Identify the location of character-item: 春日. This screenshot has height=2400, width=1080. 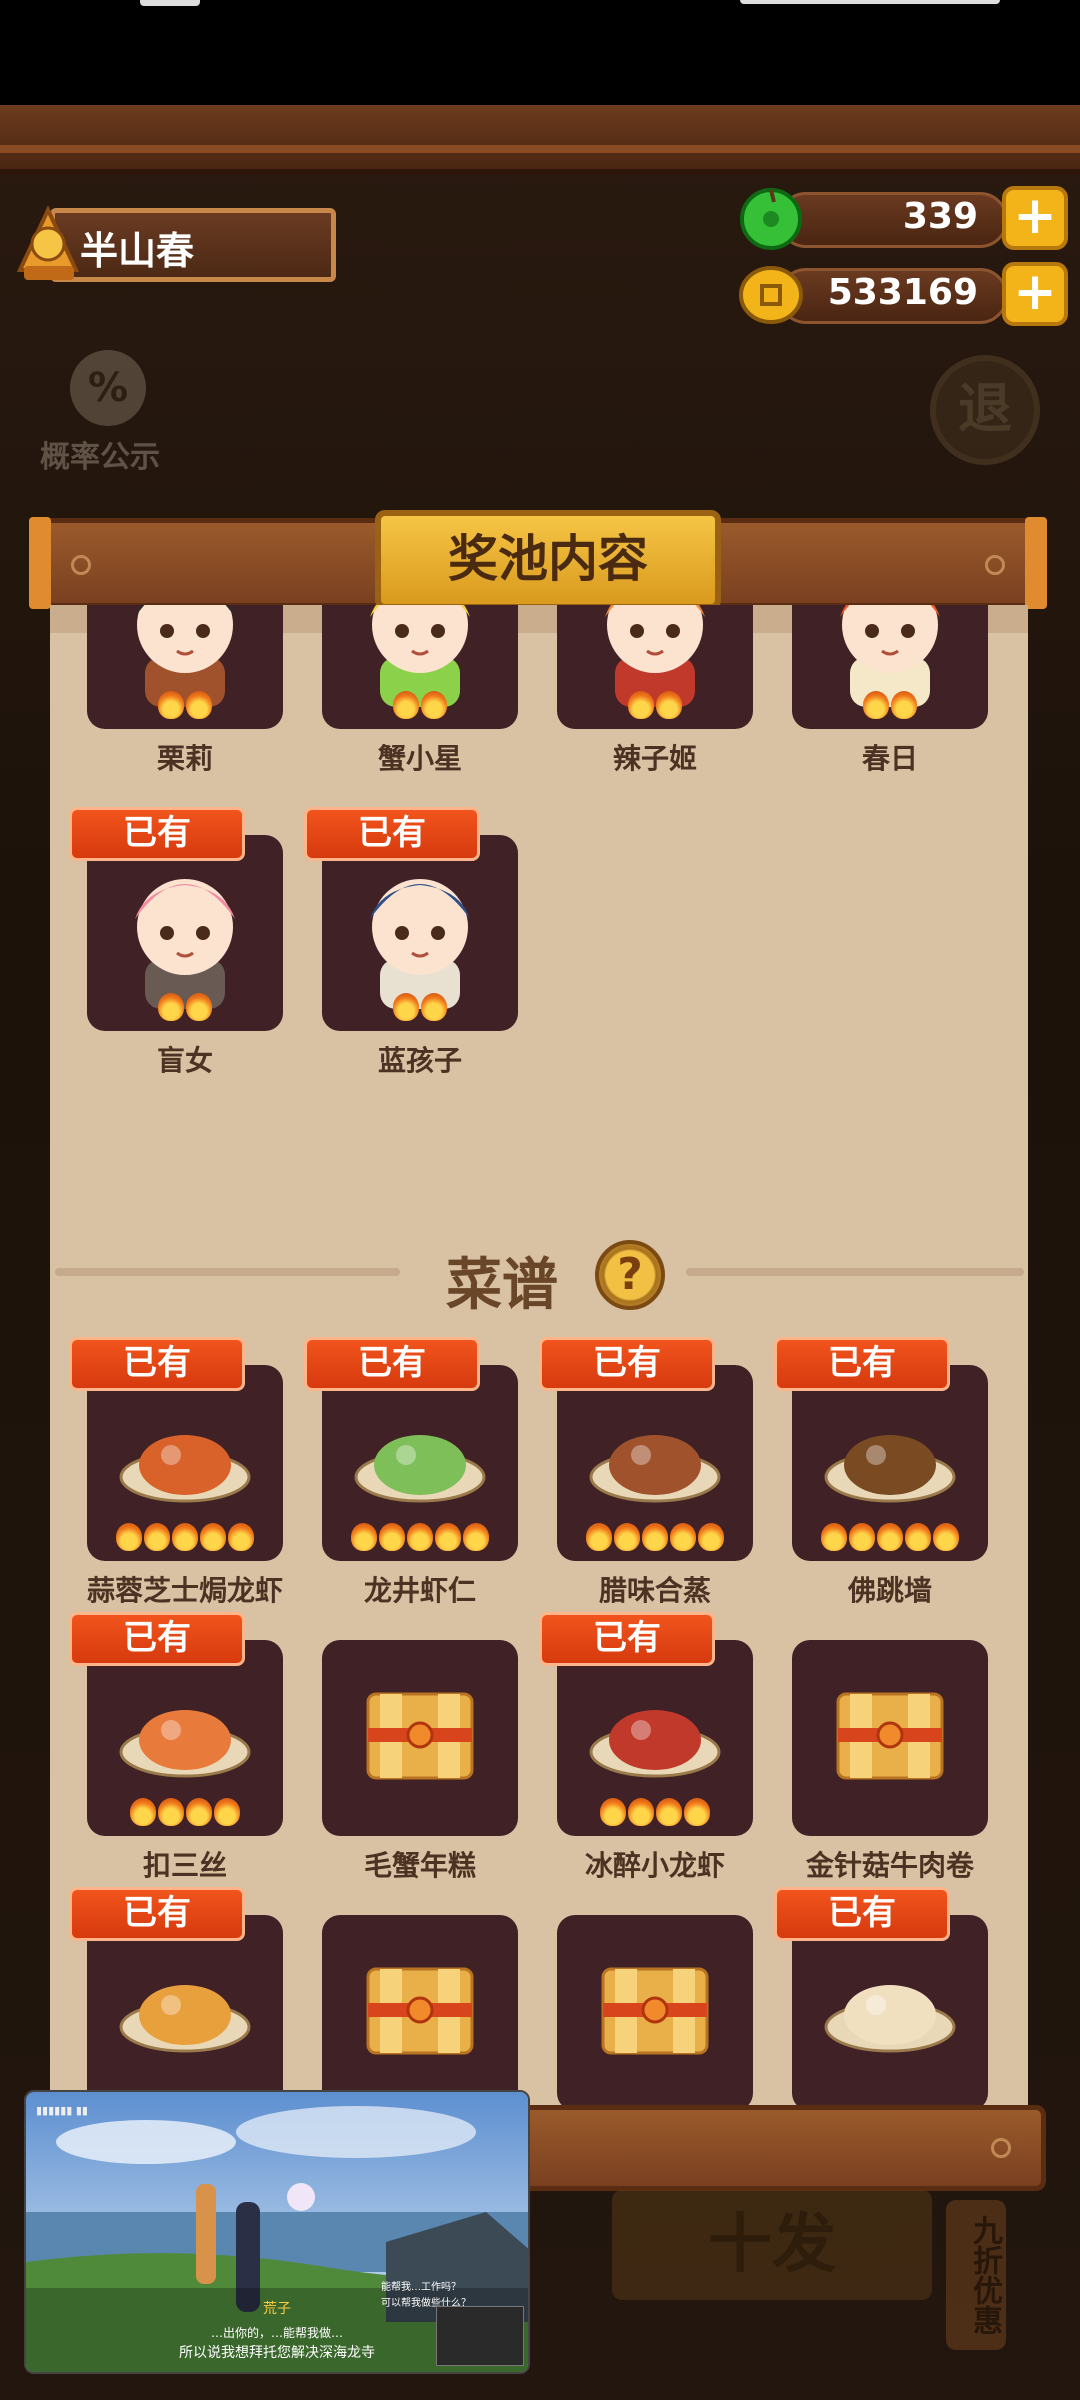
(890, 690).